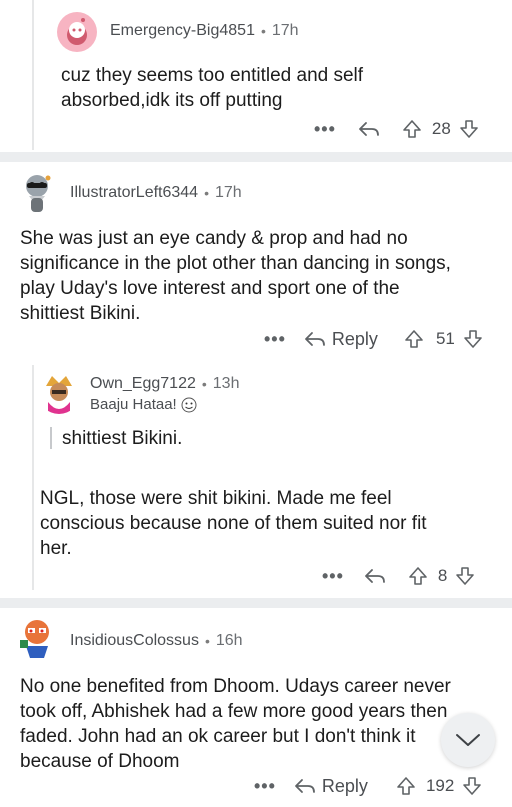  I want to click on chevron-down-icon, so click(468, 740).